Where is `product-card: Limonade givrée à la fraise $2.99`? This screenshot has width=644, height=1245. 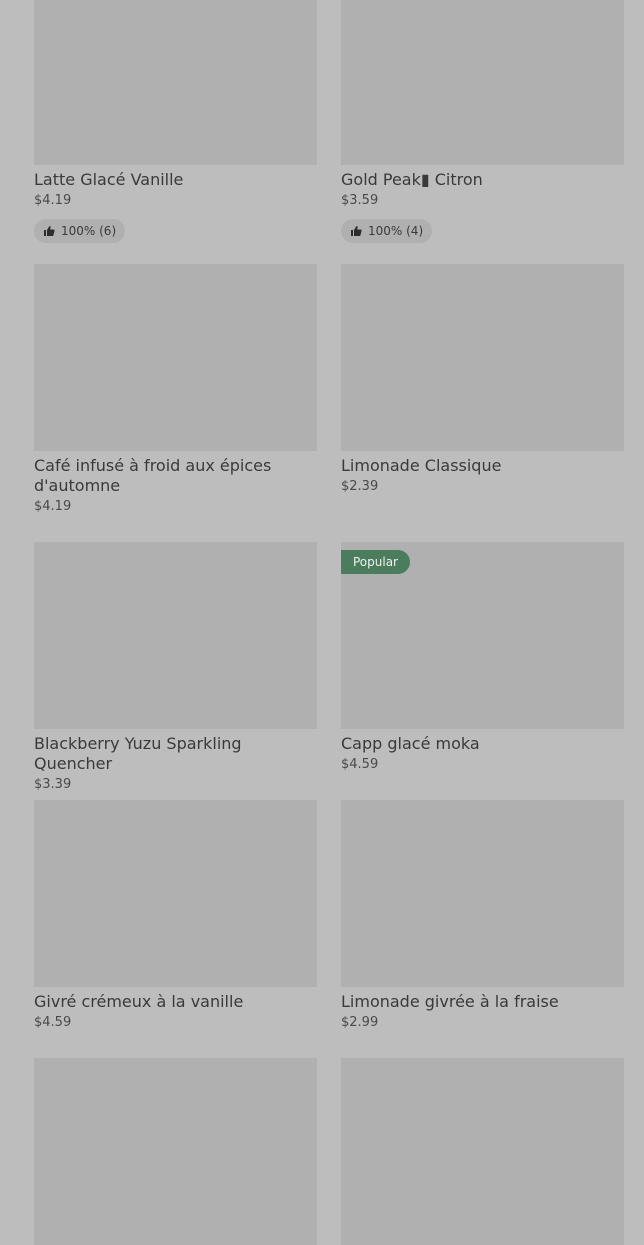
product-card: Limonade givrée à la fraise $2.99 is located at coordinates (482, 929).